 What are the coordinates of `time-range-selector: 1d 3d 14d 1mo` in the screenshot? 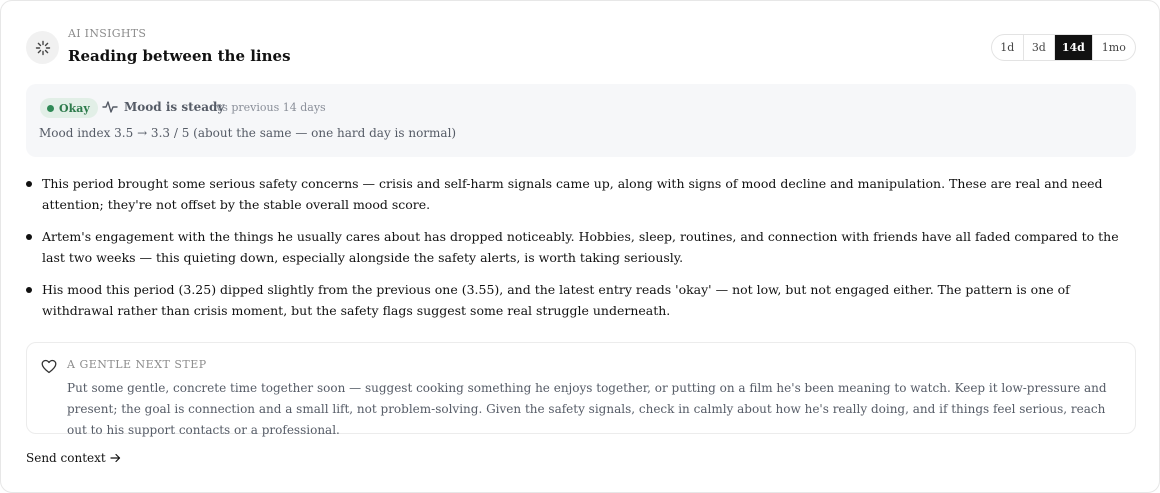 It's located at (1063, 47).